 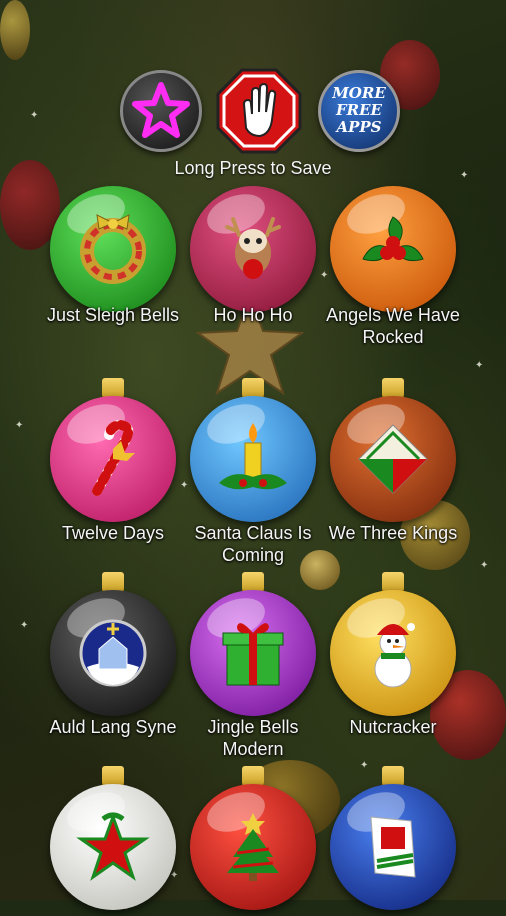 What do you see at coordinates (113, 249) in the screenshot?
I see `wreath-icon` at bounding box center [113, 249].